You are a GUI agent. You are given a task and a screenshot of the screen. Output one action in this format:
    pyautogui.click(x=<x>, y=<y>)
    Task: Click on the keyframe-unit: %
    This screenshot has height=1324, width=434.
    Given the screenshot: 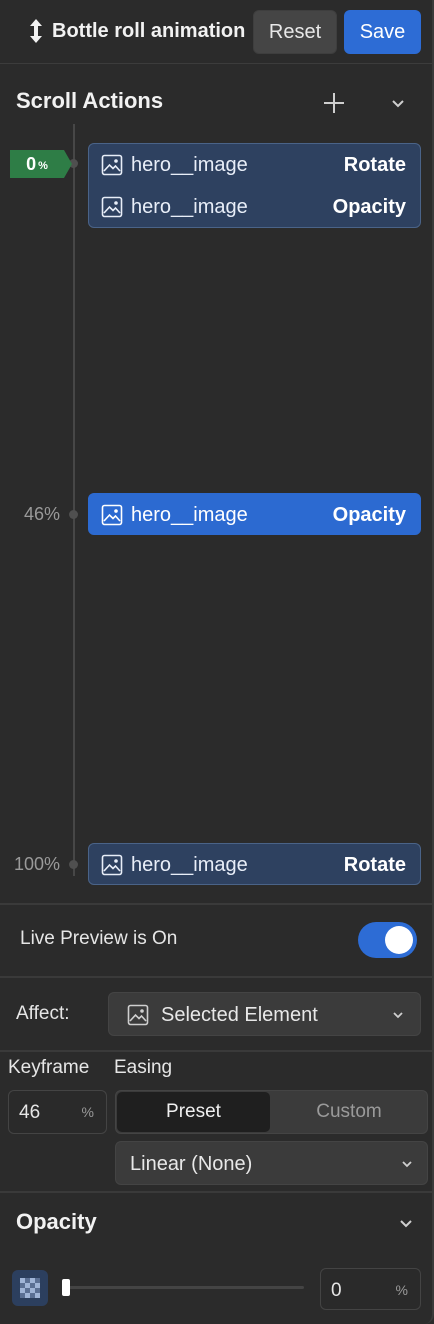 What is the action you would take?
    pyautogui.click(x=87, y=1112)
    